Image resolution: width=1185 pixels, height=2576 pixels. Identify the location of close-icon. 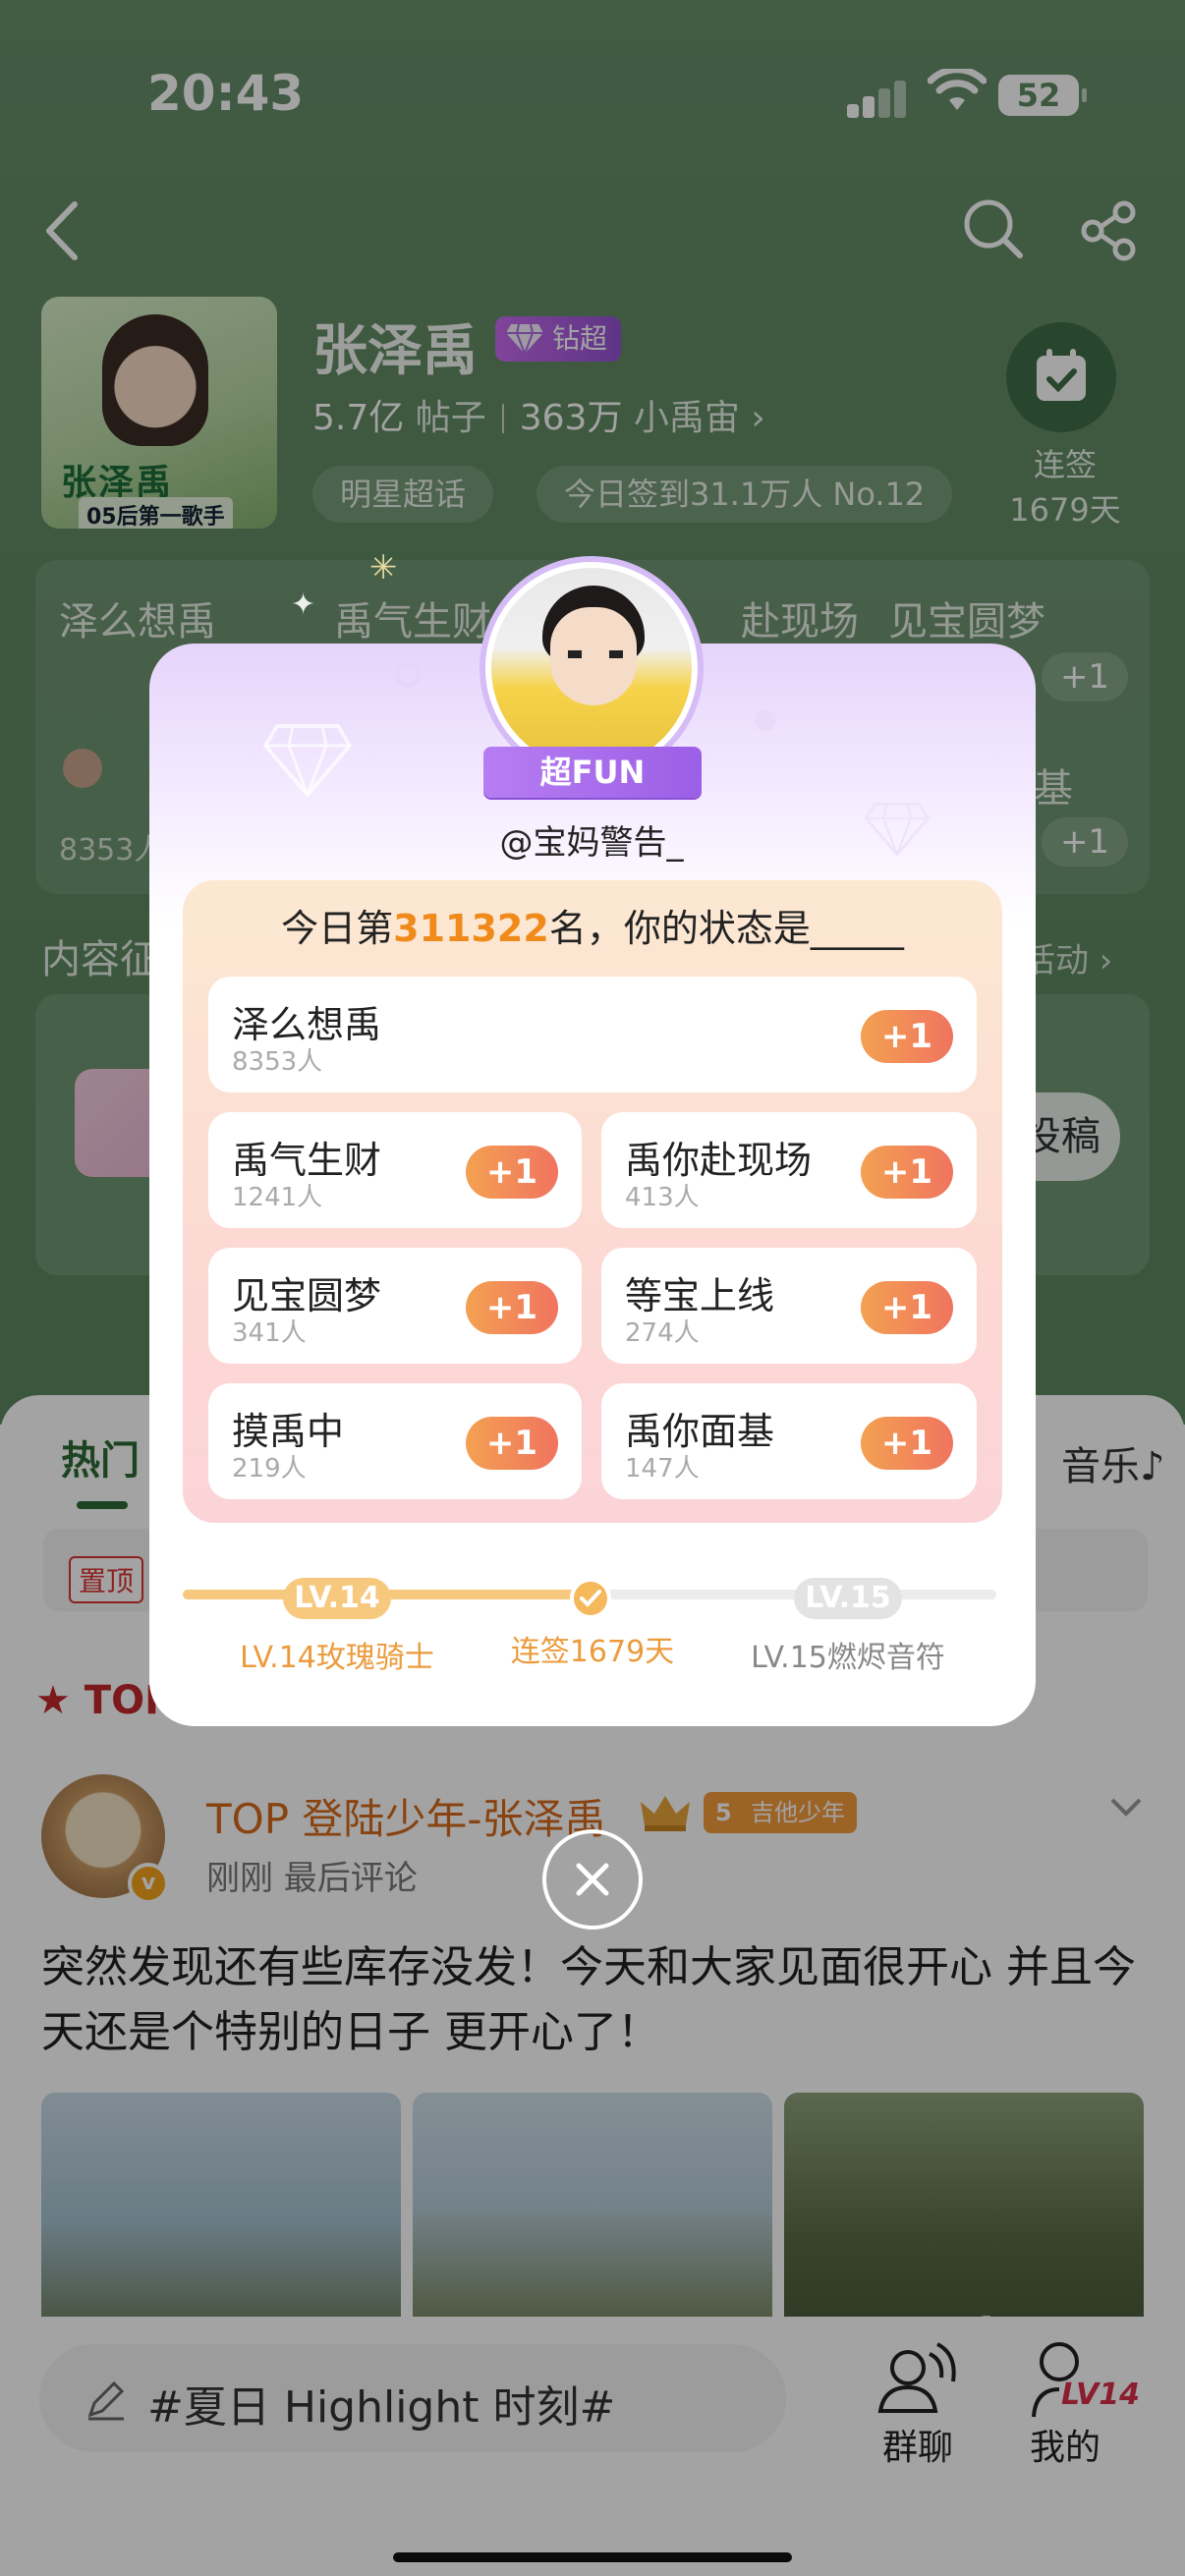
(592, 1879).